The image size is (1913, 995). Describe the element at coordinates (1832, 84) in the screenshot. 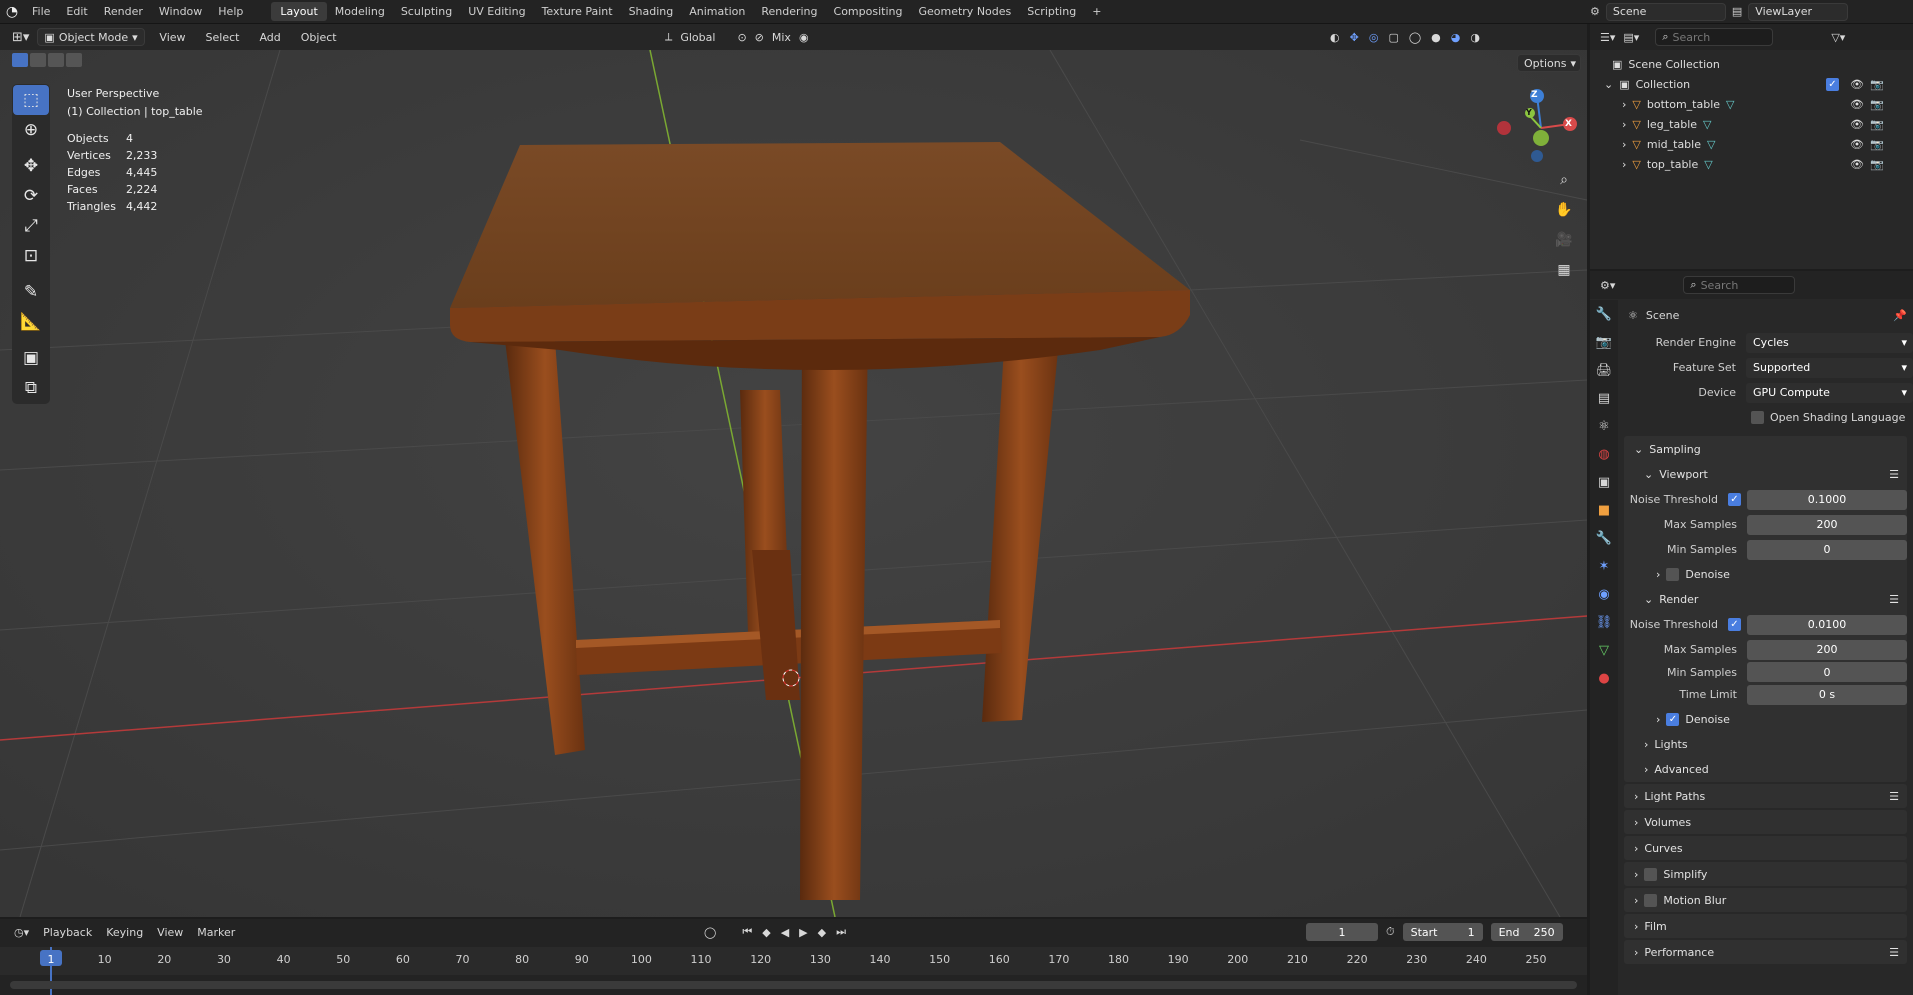

I see `collection-checkbox: ✓` at that location.